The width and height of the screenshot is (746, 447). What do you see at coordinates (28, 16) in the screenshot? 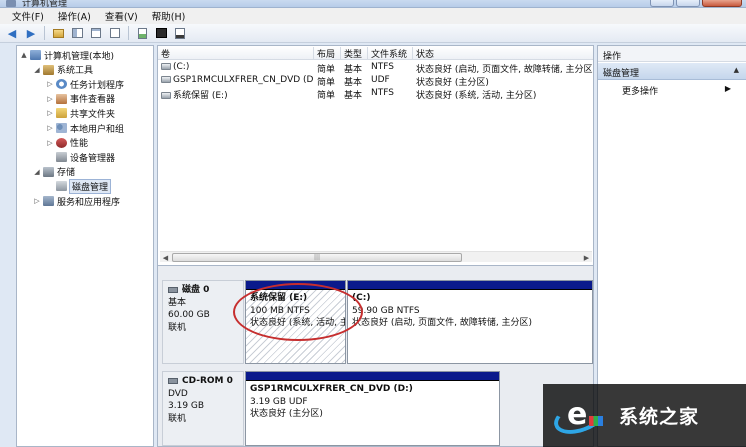
I see `menu-file: 文件(F)` at bounding box center [28, 16].